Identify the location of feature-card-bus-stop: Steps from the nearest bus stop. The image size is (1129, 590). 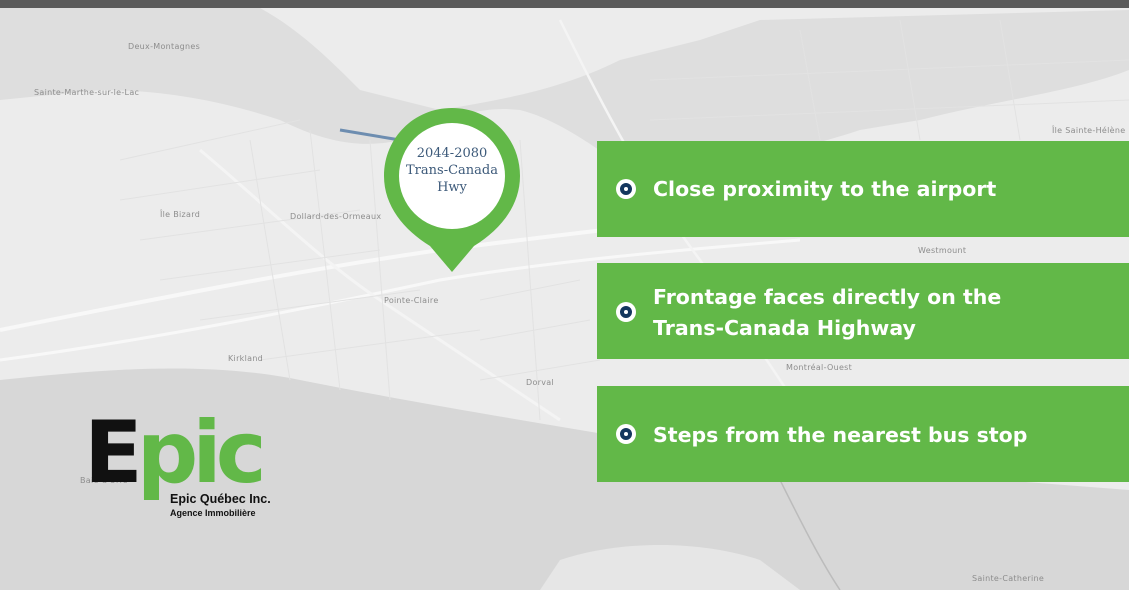
(863, 434).